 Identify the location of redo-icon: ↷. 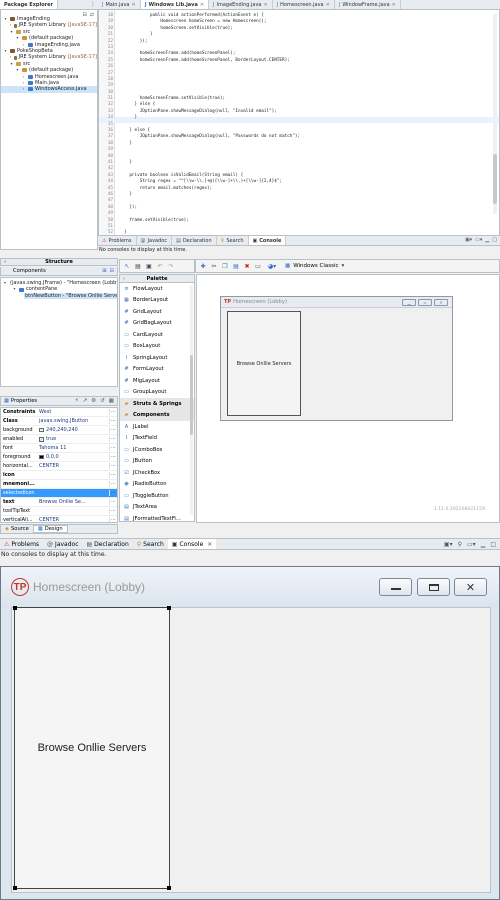
(171, 266).